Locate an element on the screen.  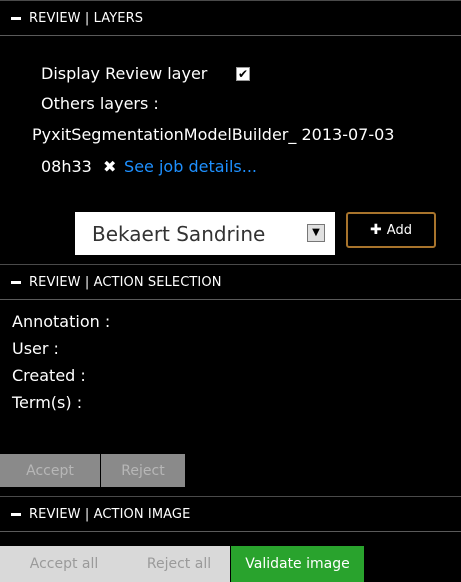
review-action-image-body: Accept all Reject all Validate image is located at coordinates (230, 557).